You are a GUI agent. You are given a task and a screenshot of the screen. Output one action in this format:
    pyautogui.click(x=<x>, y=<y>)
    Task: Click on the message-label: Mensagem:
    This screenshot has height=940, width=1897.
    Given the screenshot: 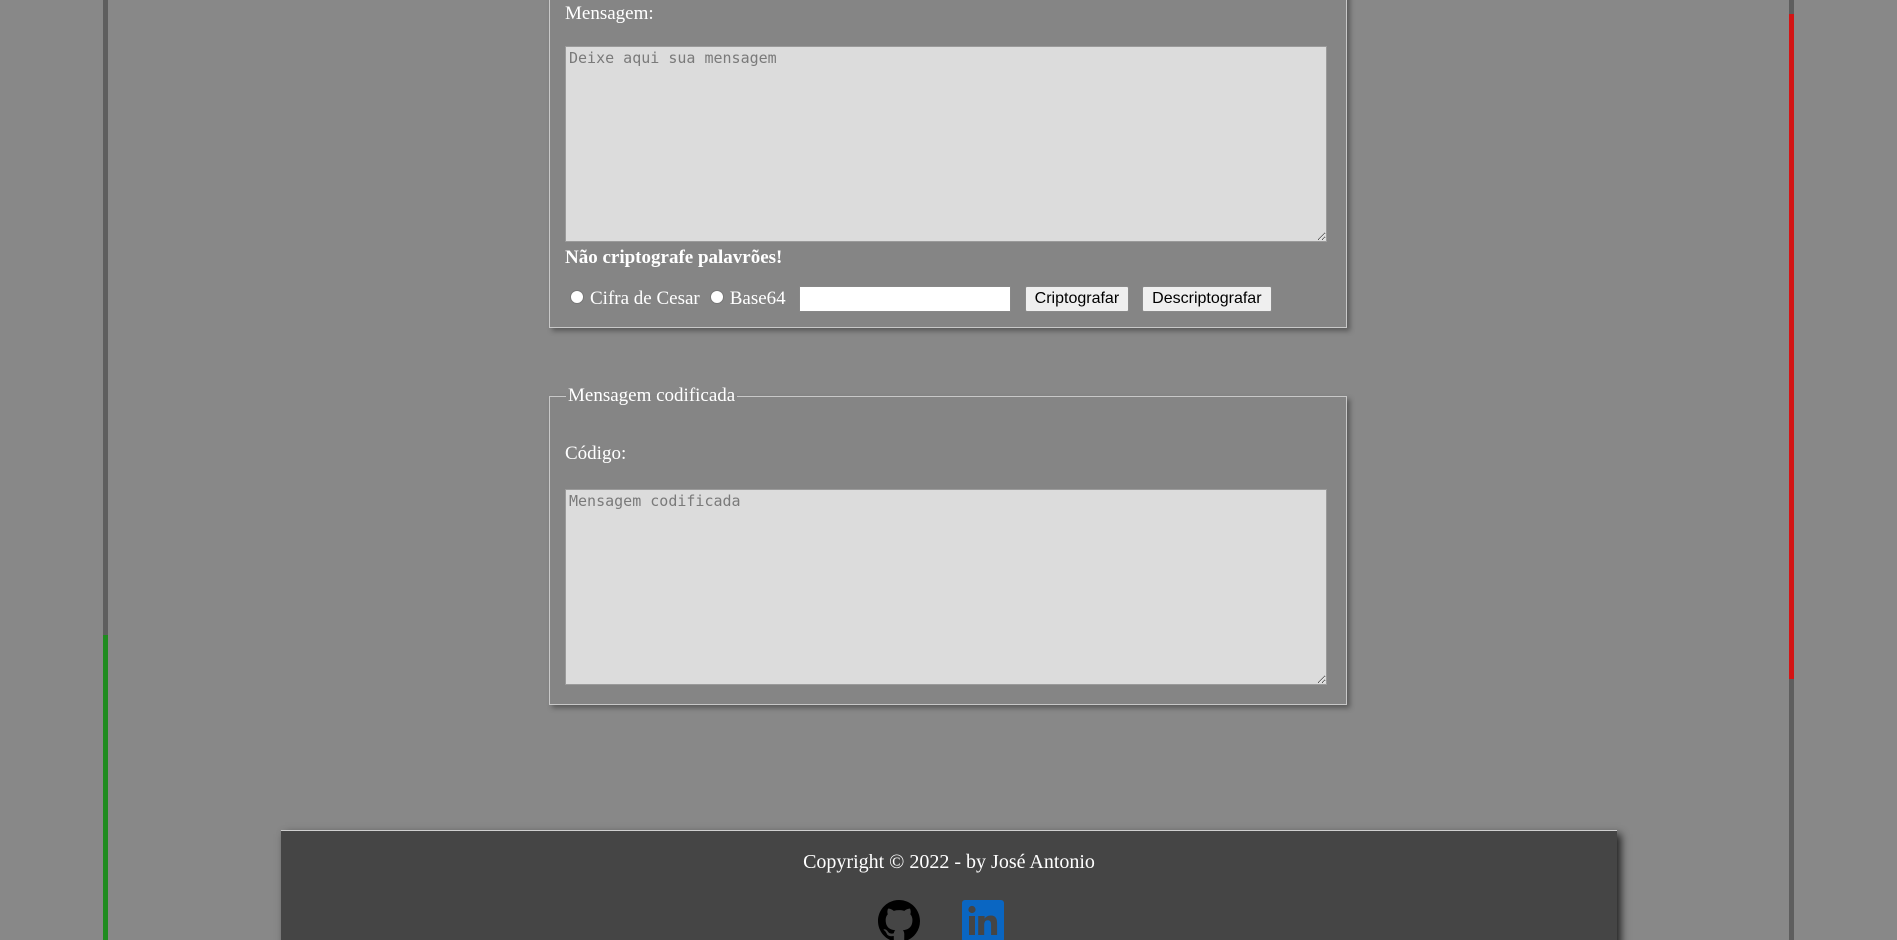 What is the action you would take?
    pyautogui.click(x=609, y=13)
    